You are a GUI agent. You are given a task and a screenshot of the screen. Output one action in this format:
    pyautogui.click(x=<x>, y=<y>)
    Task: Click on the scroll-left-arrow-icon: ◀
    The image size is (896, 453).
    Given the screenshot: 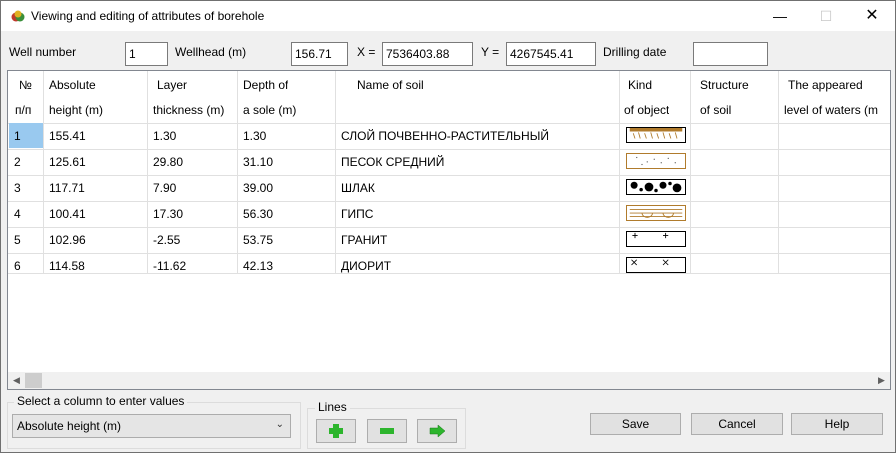 What is the action you would take?
    pyautogui.click(x=16, y=380)
    